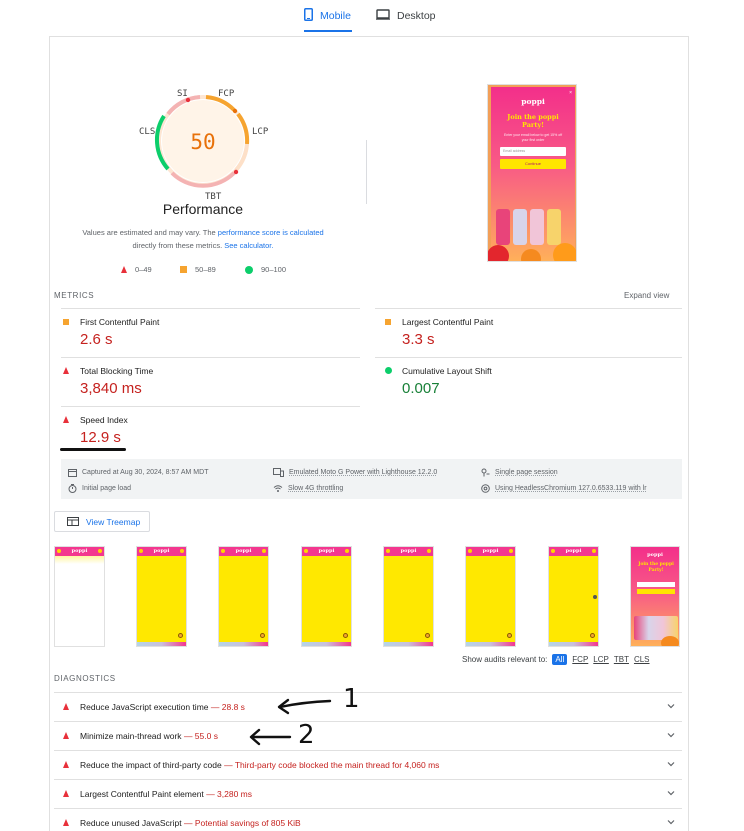 The height and width of the screenshot is (831, 744). What do you see at coordinates (271, 232) in the screenshot?
I see `score-calculated-link: performance score is calculated` at bounding box center [271, 232].